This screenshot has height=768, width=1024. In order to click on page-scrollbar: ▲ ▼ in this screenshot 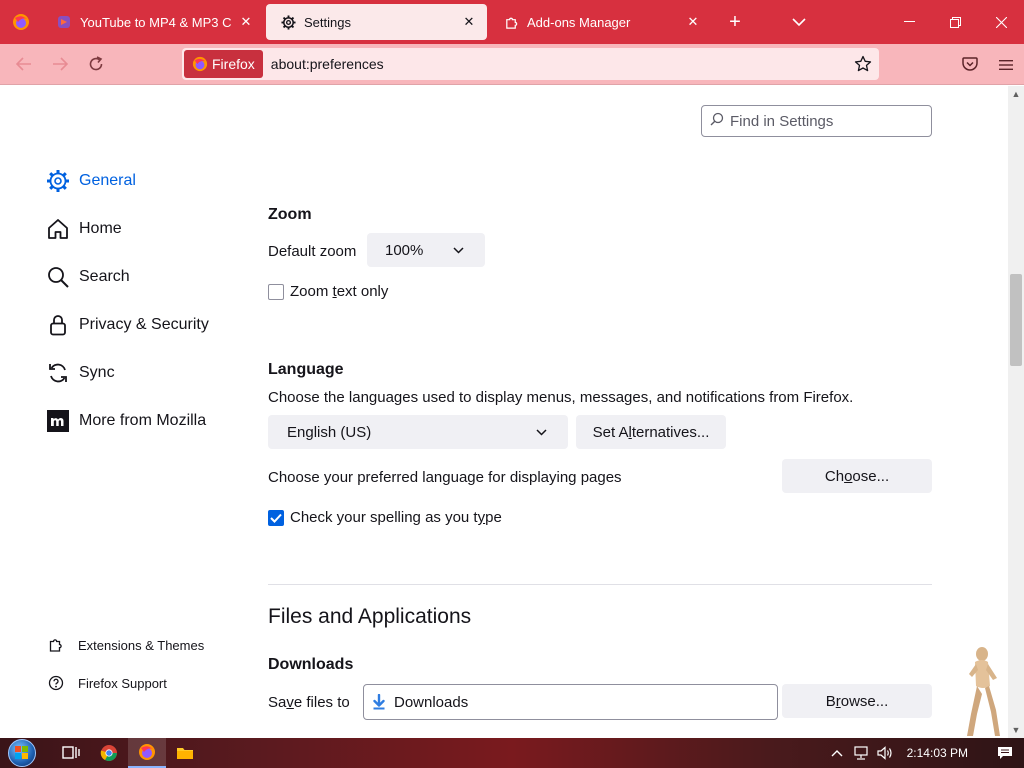, I will do `click(1016, 412)`.